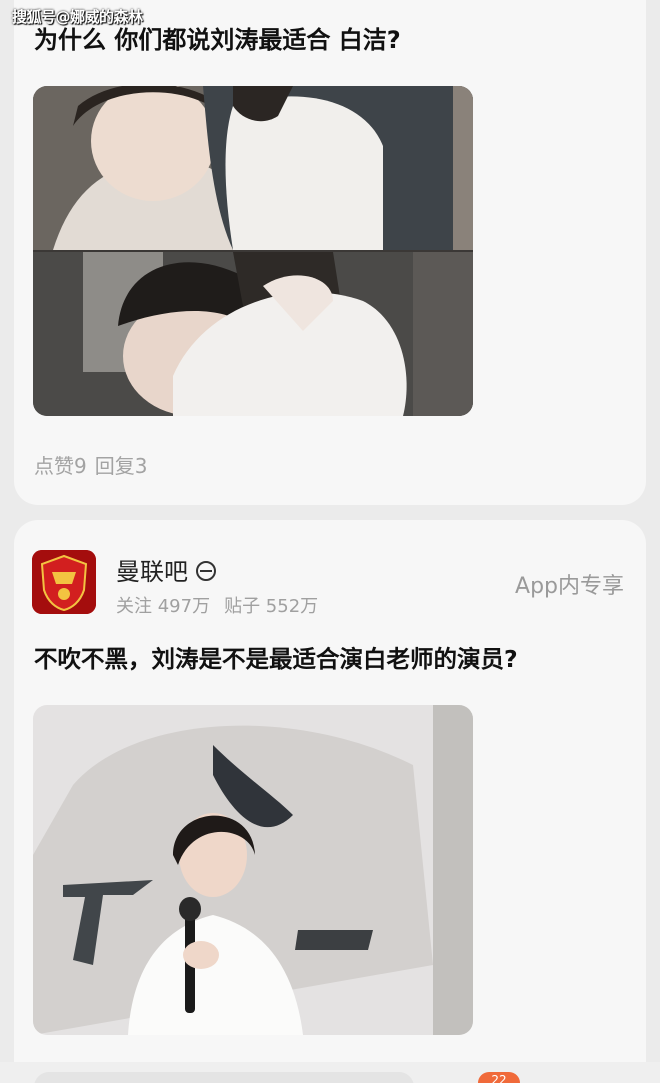  What do you see at coordinates (217, 605) in the screenshot?
I see `forum-meta: 关注 497万 贴子 552万` at bounding box center [217, 605].